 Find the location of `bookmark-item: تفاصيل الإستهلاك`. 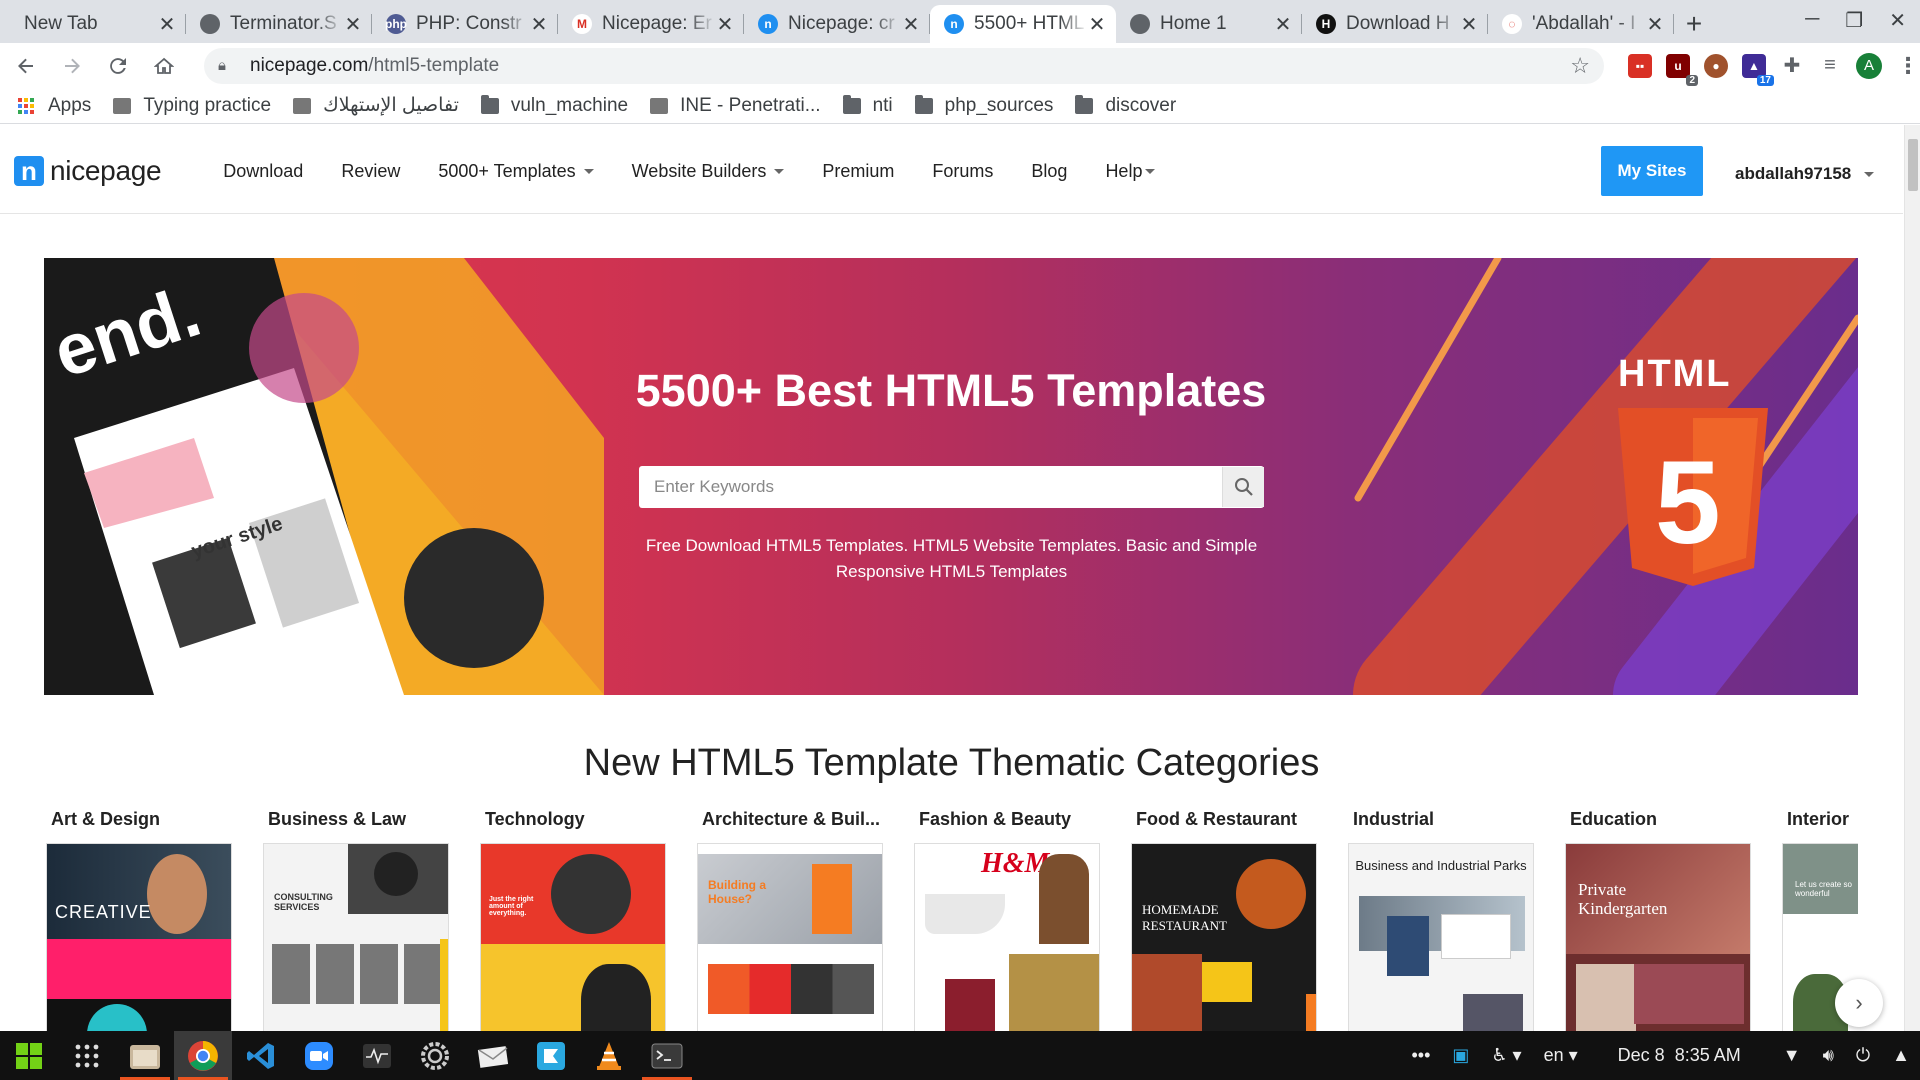

bookmark-item: تفاصيل الإستهلاك is located at coordinates (376, 105).